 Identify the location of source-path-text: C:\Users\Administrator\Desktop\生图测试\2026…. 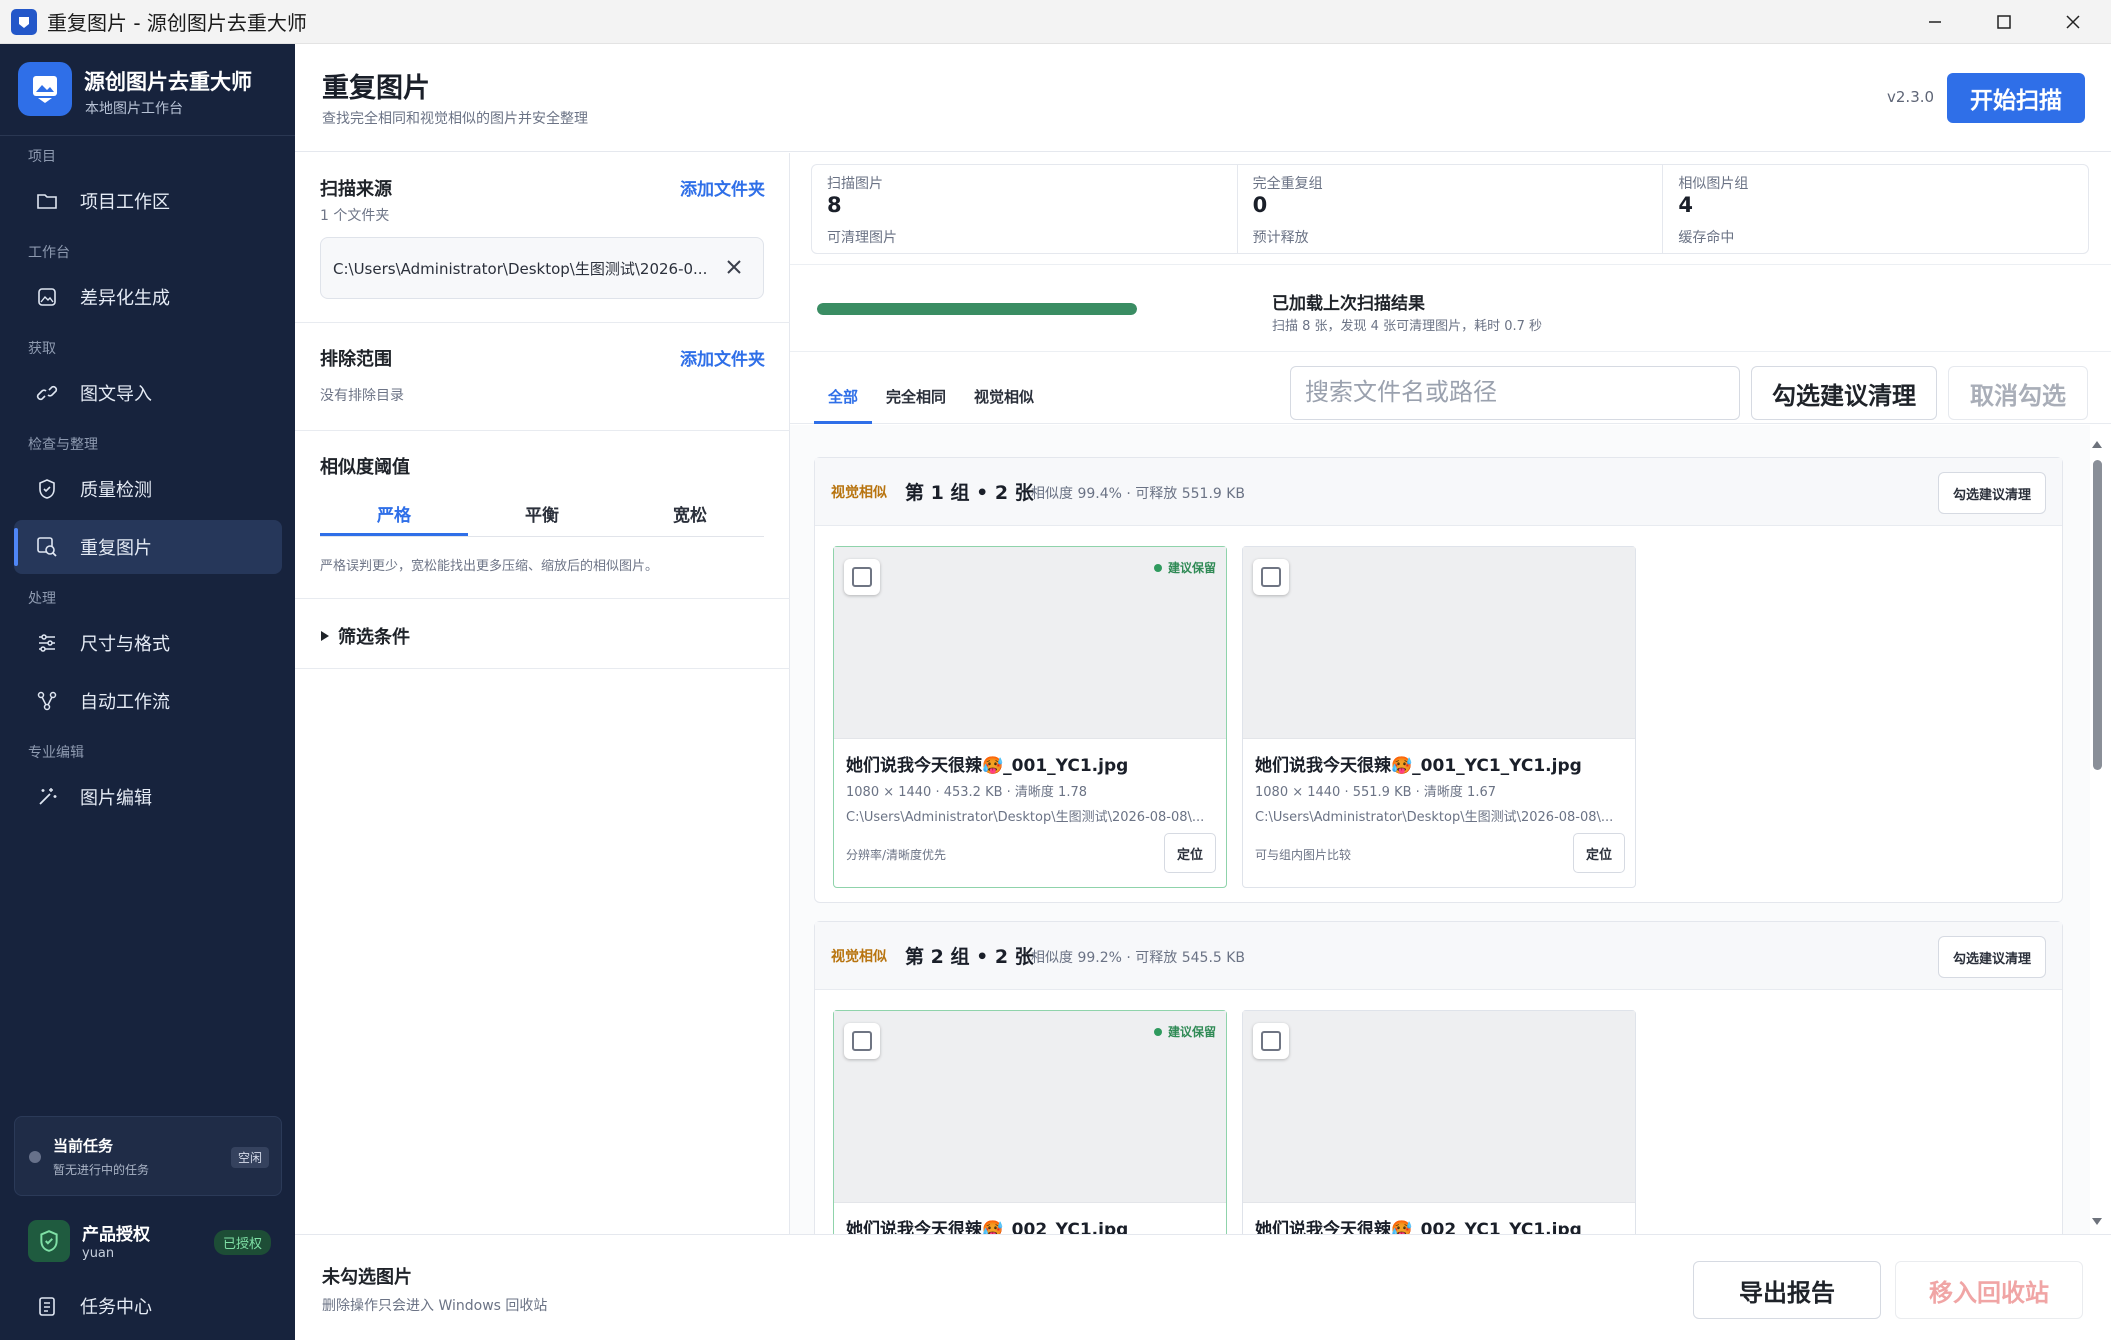
(520, 269).